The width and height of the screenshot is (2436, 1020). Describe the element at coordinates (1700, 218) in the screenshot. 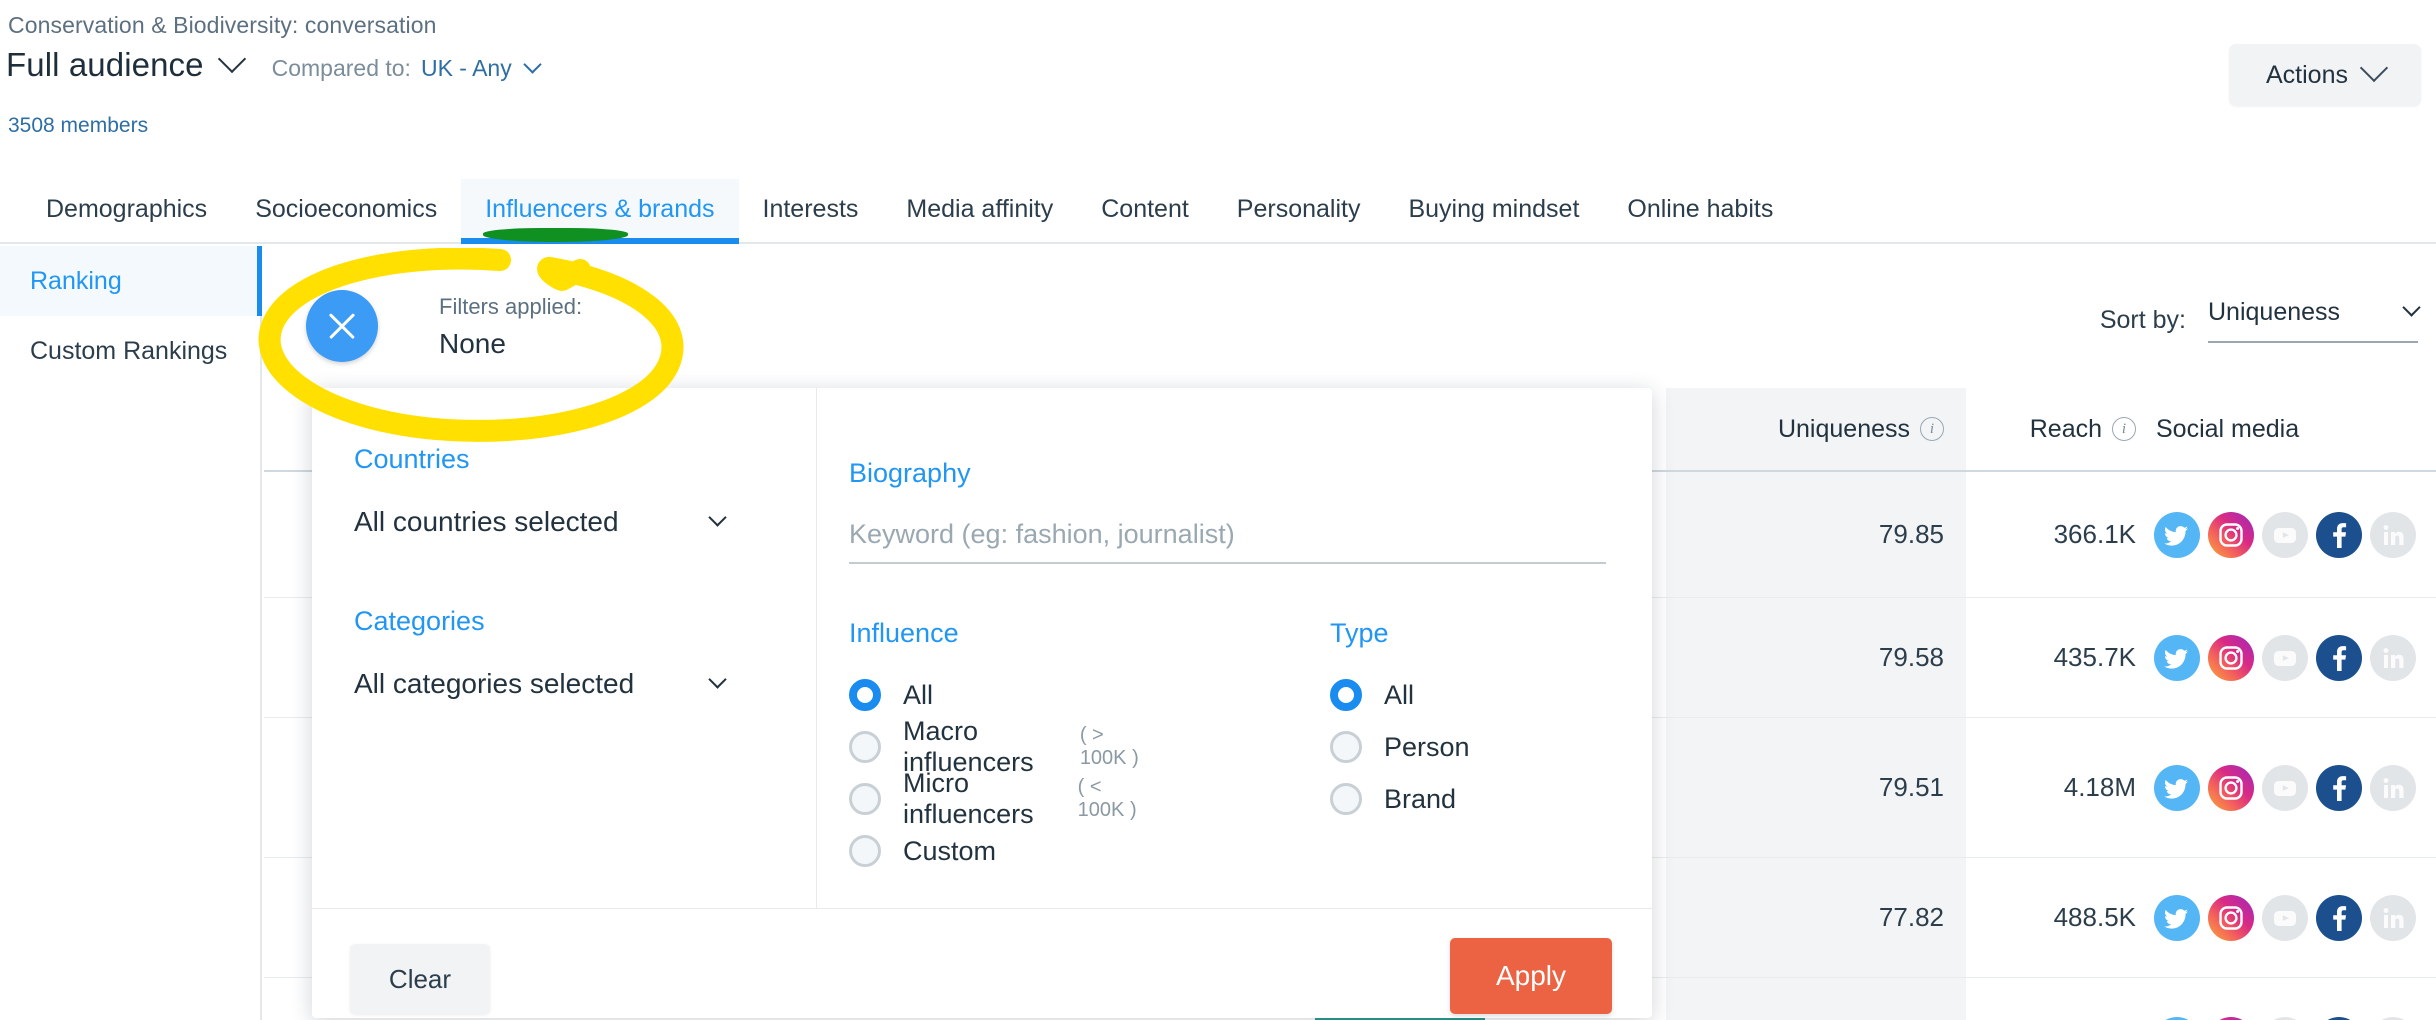

I see `tab-online-habits: Online habits` at that location.